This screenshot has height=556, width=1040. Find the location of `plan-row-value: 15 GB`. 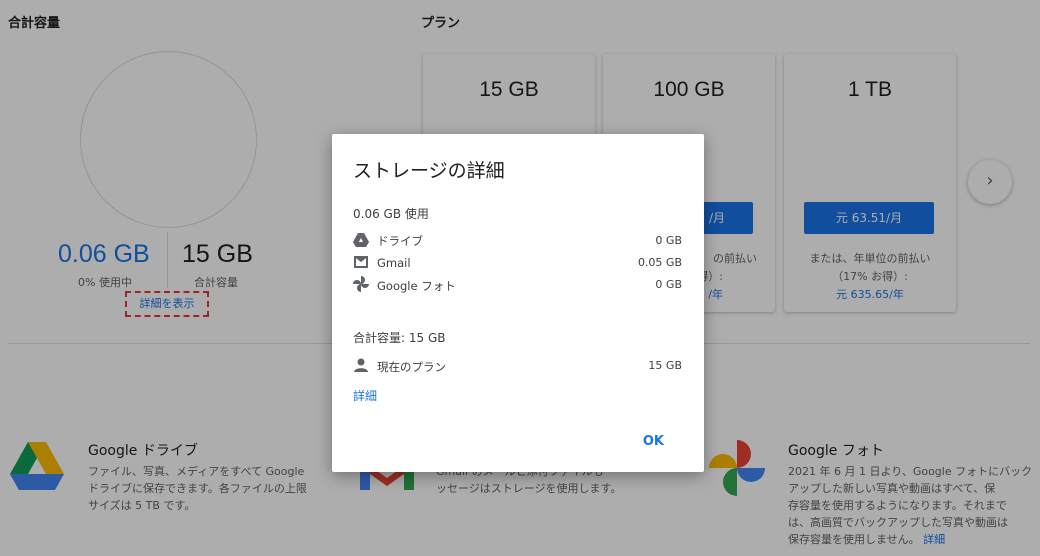

plan-row-value: 15 GB is located at coordinates (665, 365).